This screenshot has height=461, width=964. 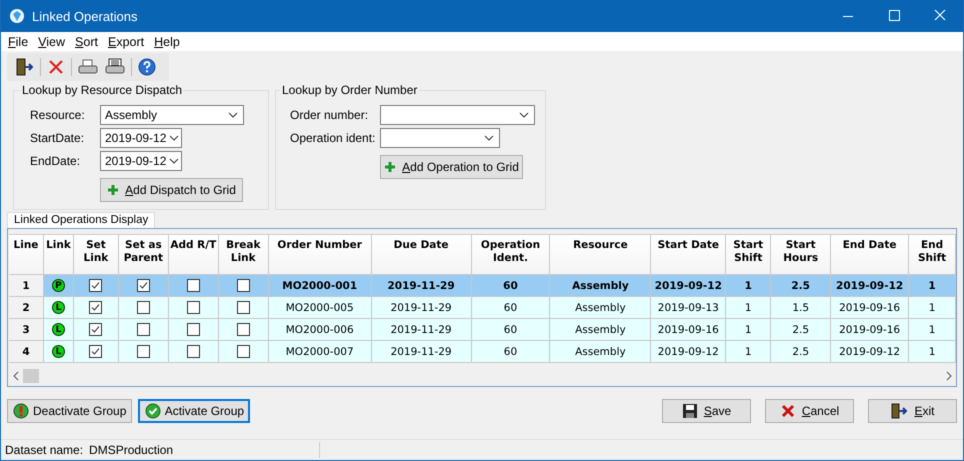 I want to click on deactivate-group-button: Deactivate Group, so click(x=69, y=411).